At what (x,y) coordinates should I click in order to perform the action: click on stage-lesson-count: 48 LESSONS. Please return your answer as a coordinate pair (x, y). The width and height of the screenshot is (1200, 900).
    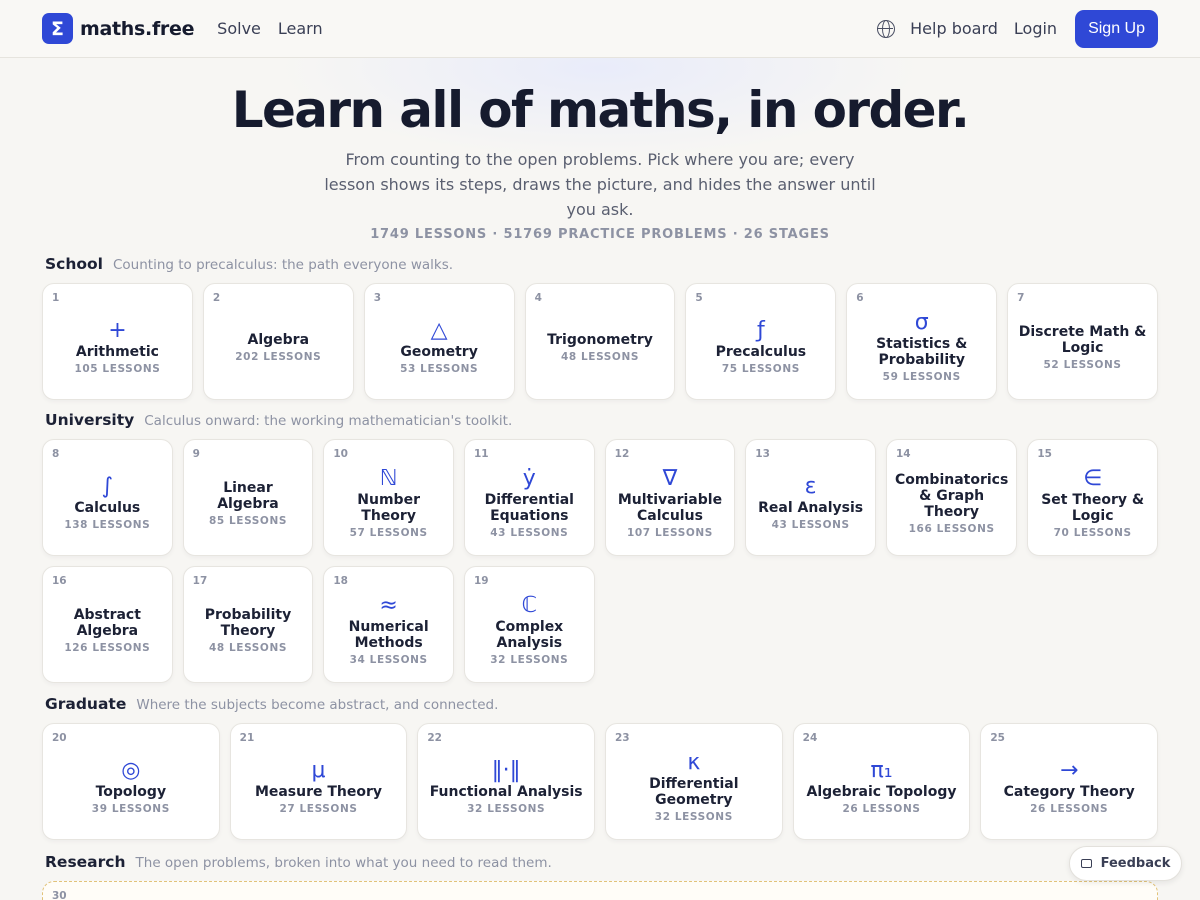
    Looking at the image, I should click on (248, 647).